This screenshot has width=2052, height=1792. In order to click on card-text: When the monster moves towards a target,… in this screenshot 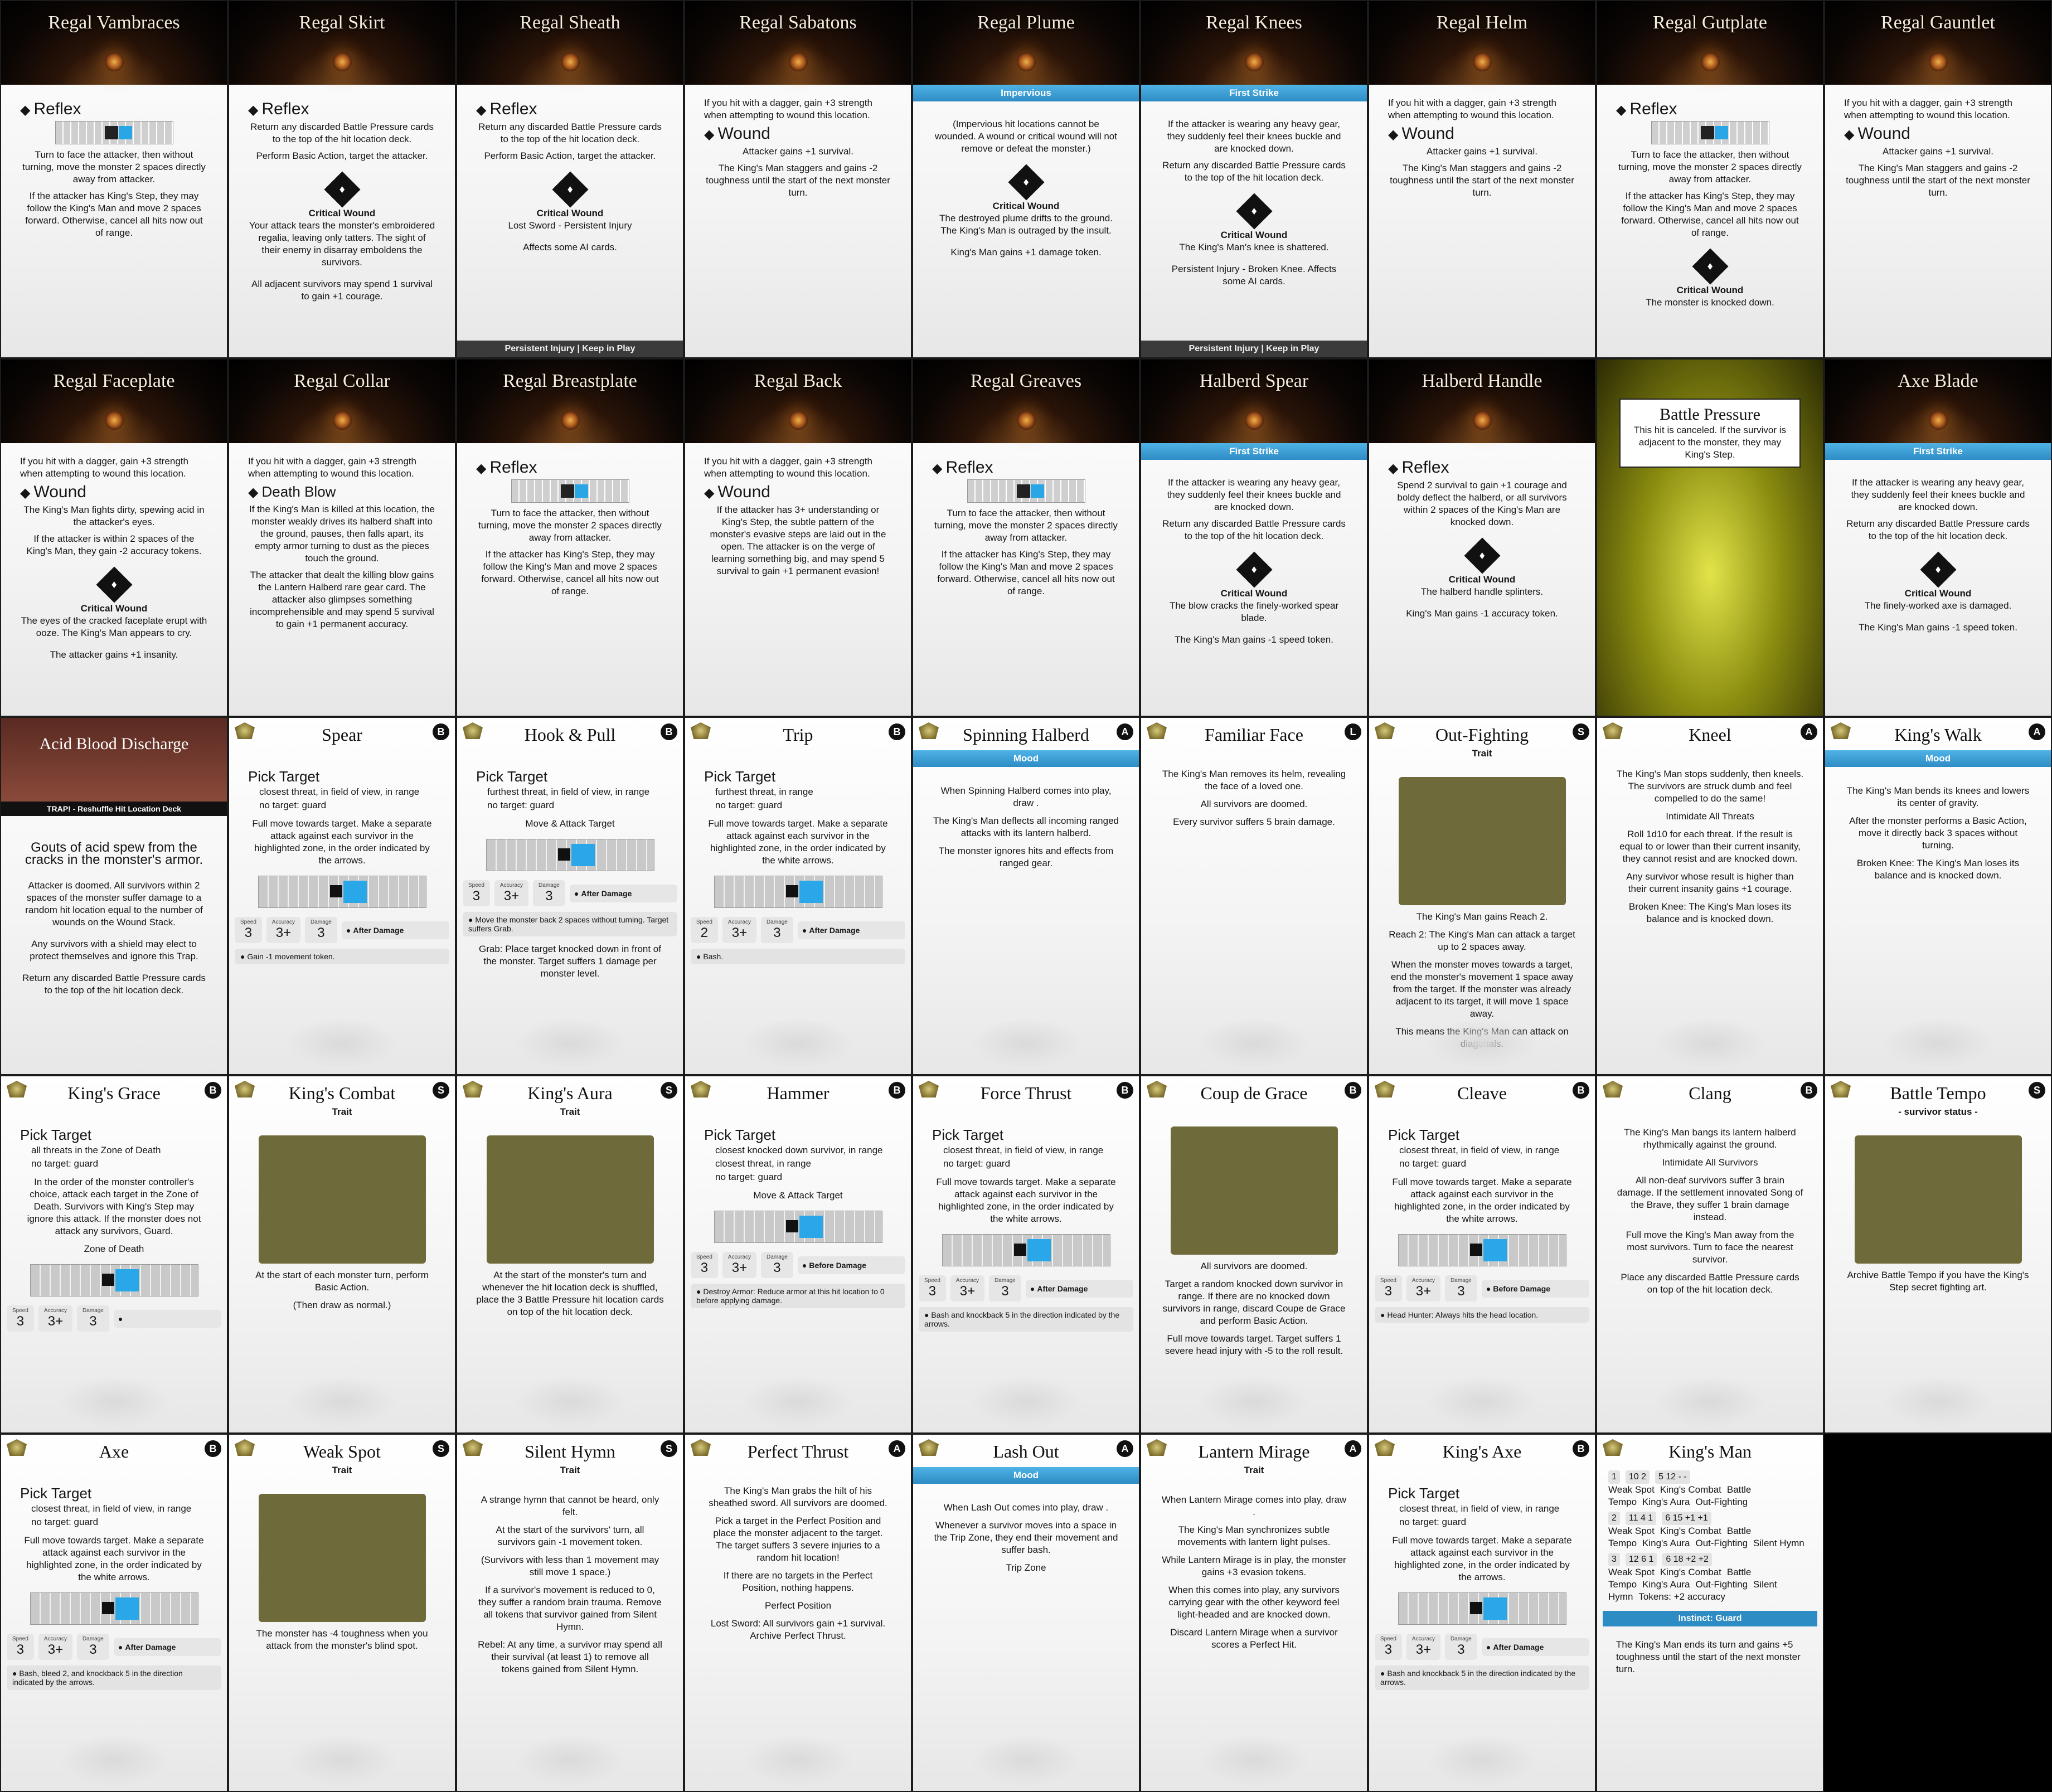, I will do `click(1482, 989)`.